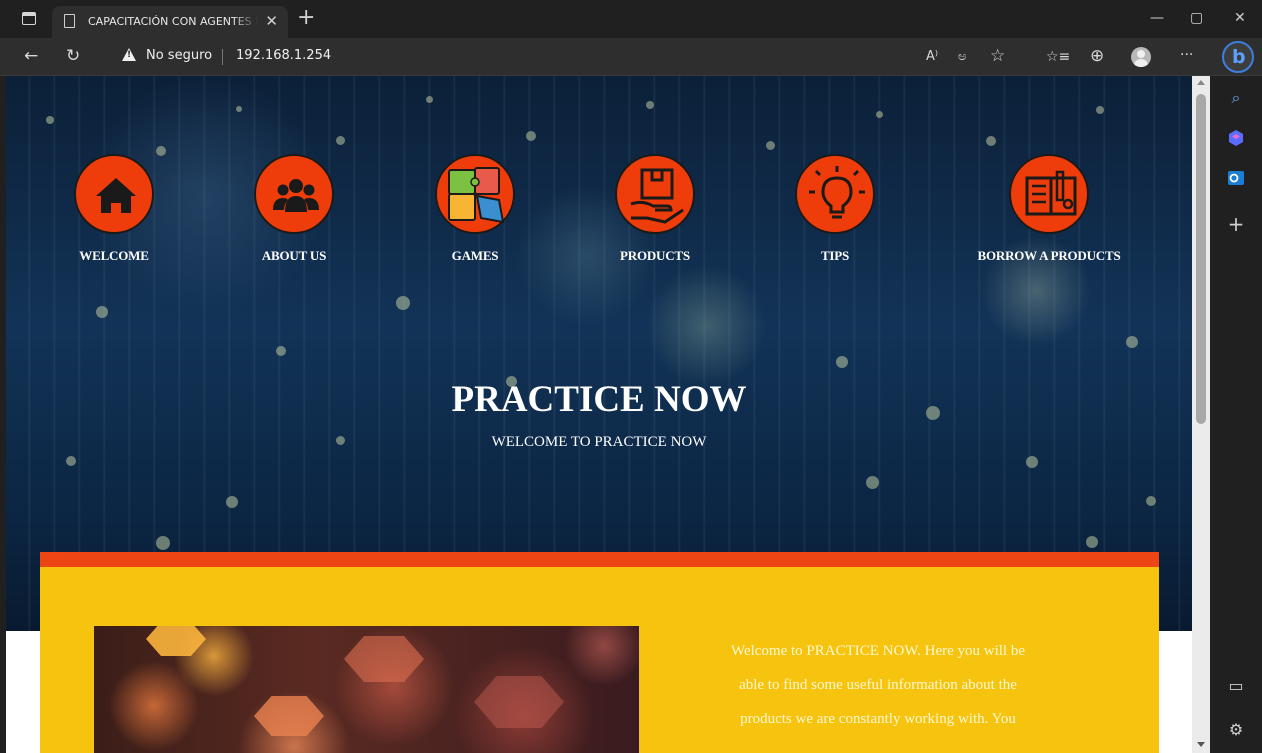 The width and height of the screenshot is (1262, 753). Describe the element at coordinates (1049, 194) in the screenshot. I see `tools-manual-icon` at that location.